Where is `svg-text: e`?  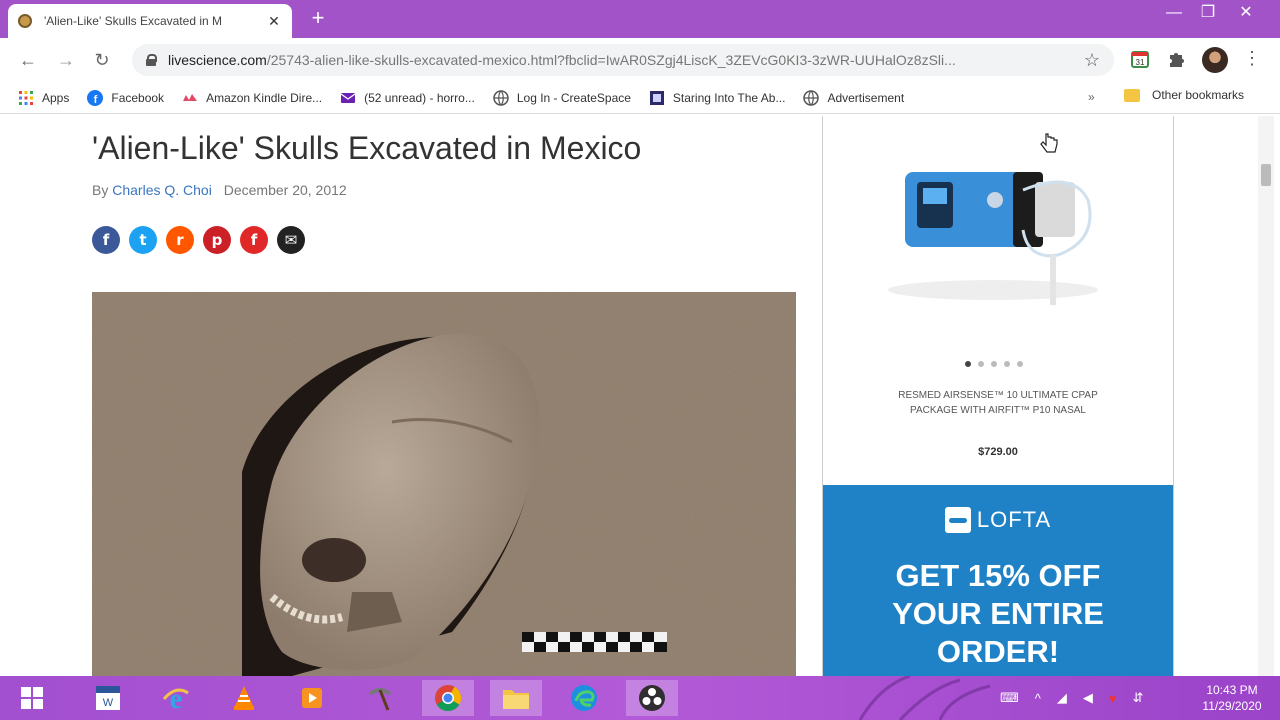
svg-text: e is located at coordinates (176, 698).